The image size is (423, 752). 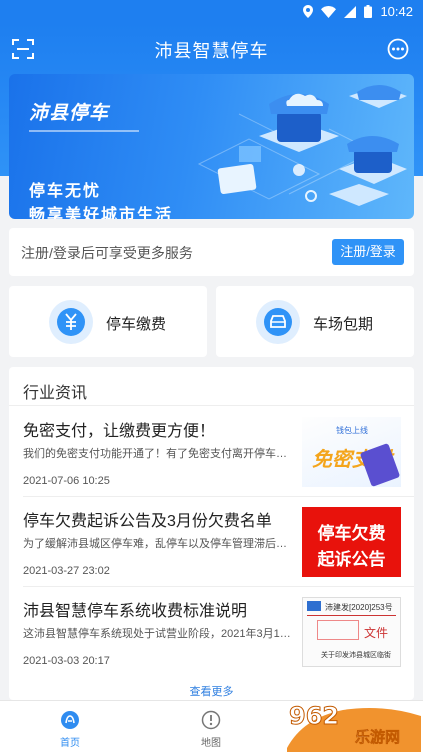 I want to click on watermark-text: 乐游网, so click(x=378, y=738).